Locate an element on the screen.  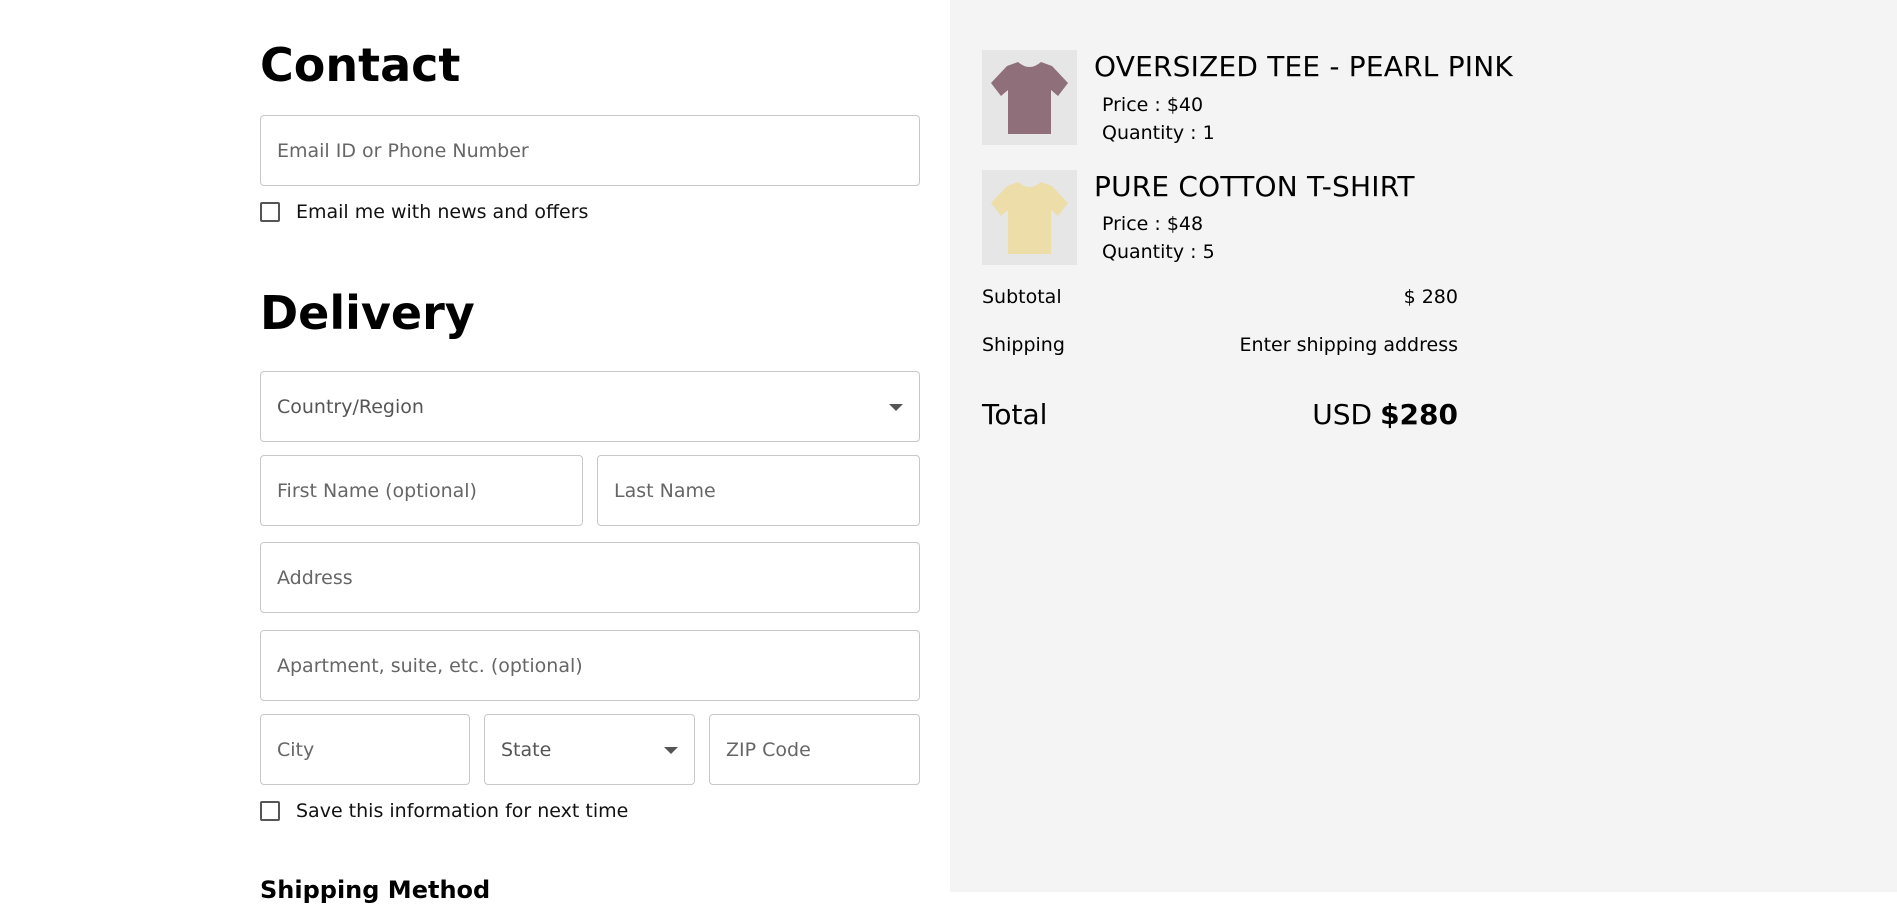
product-quantity: Quantity : 5 is located at coordinates (1158, 252).